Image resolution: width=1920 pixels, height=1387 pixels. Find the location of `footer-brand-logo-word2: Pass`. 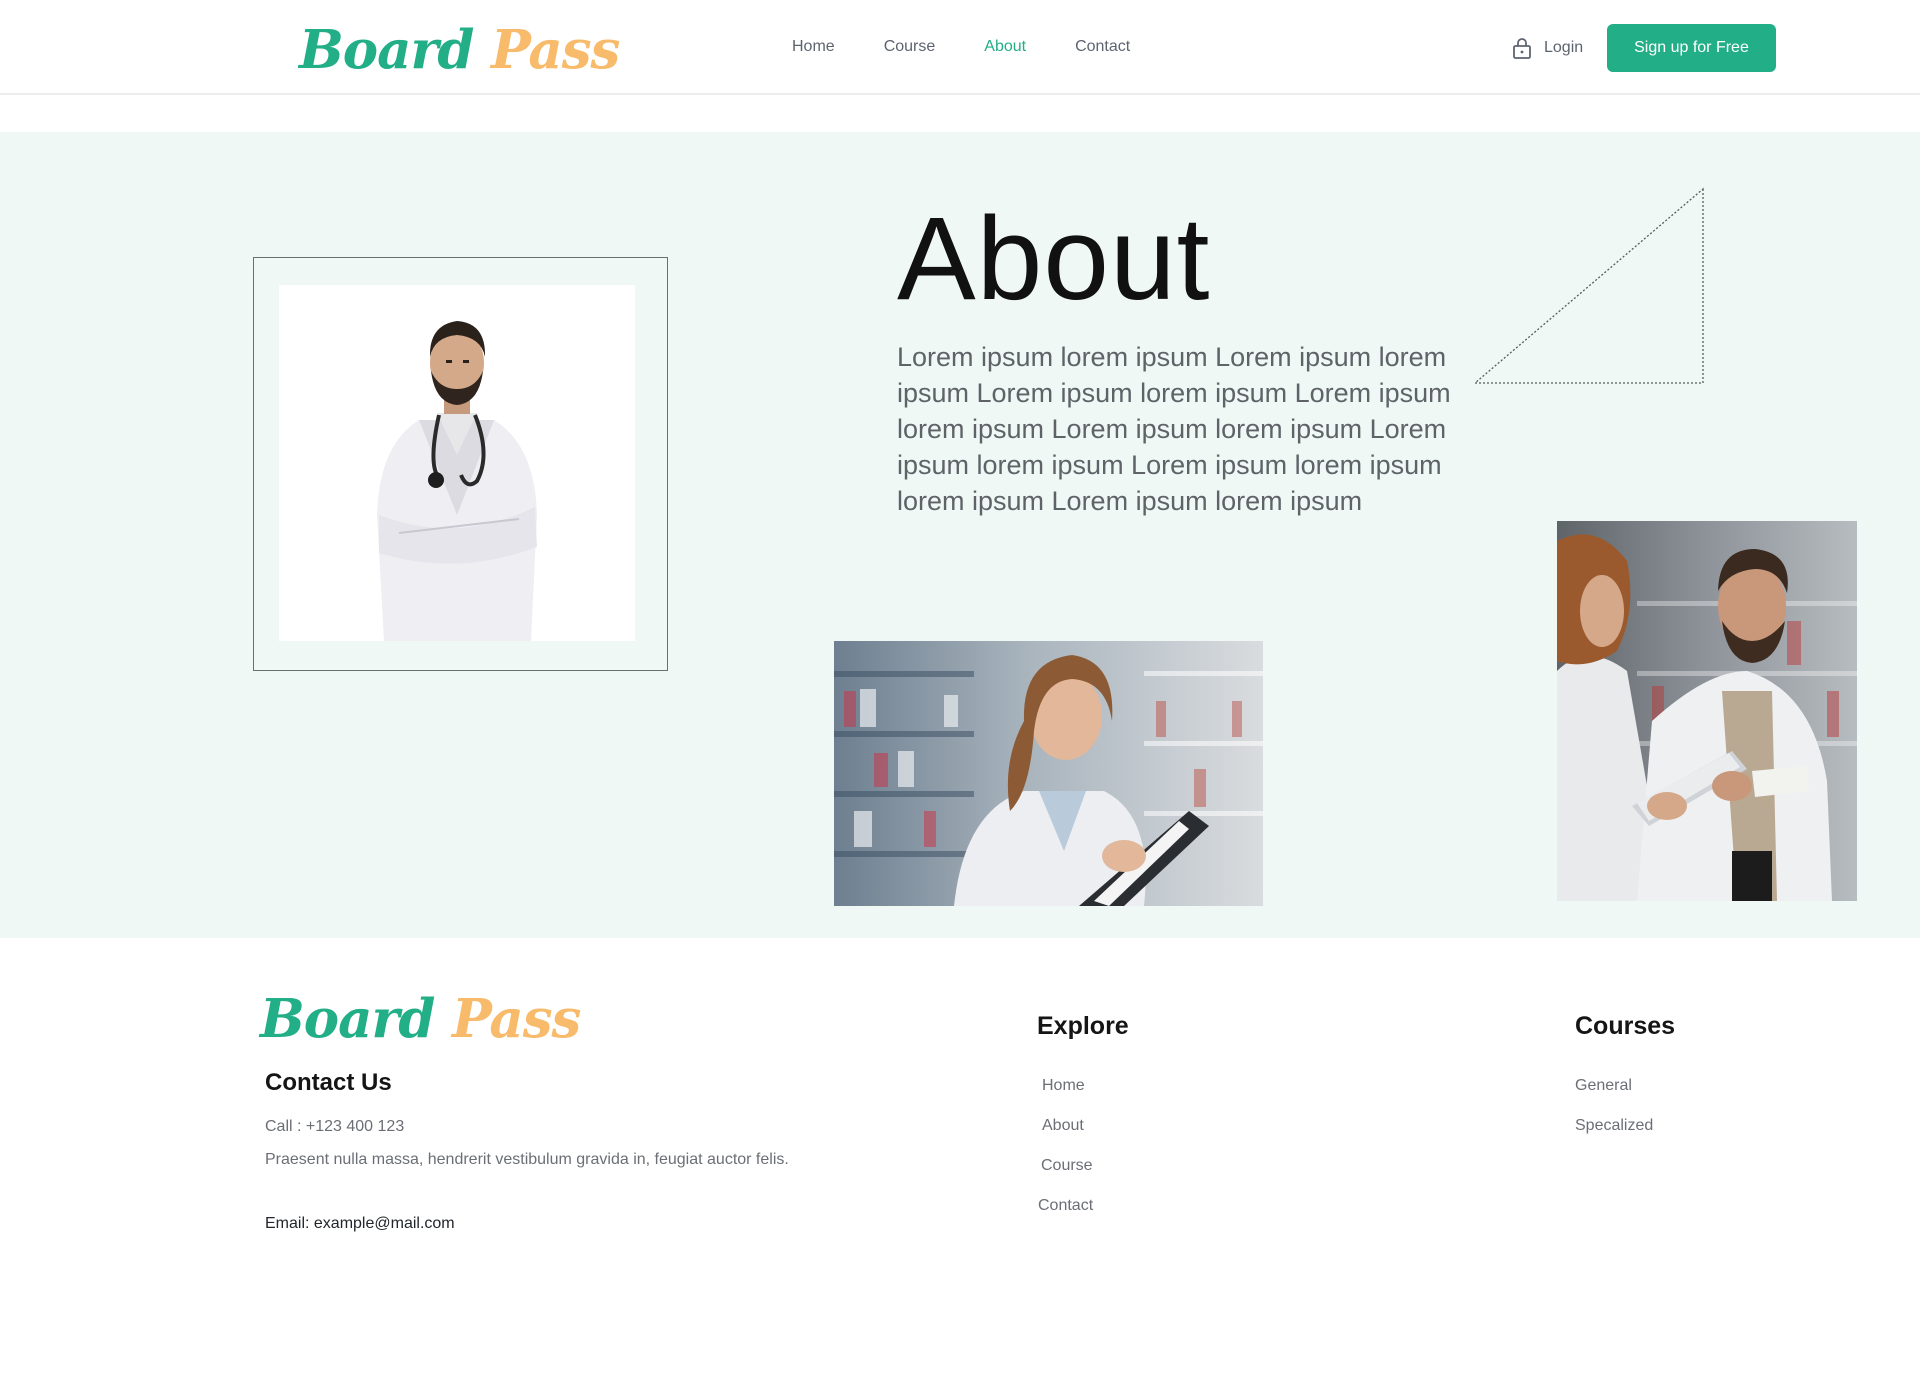

footer-brand-logo-word2: Pass is located at coordinates (516, 1019).